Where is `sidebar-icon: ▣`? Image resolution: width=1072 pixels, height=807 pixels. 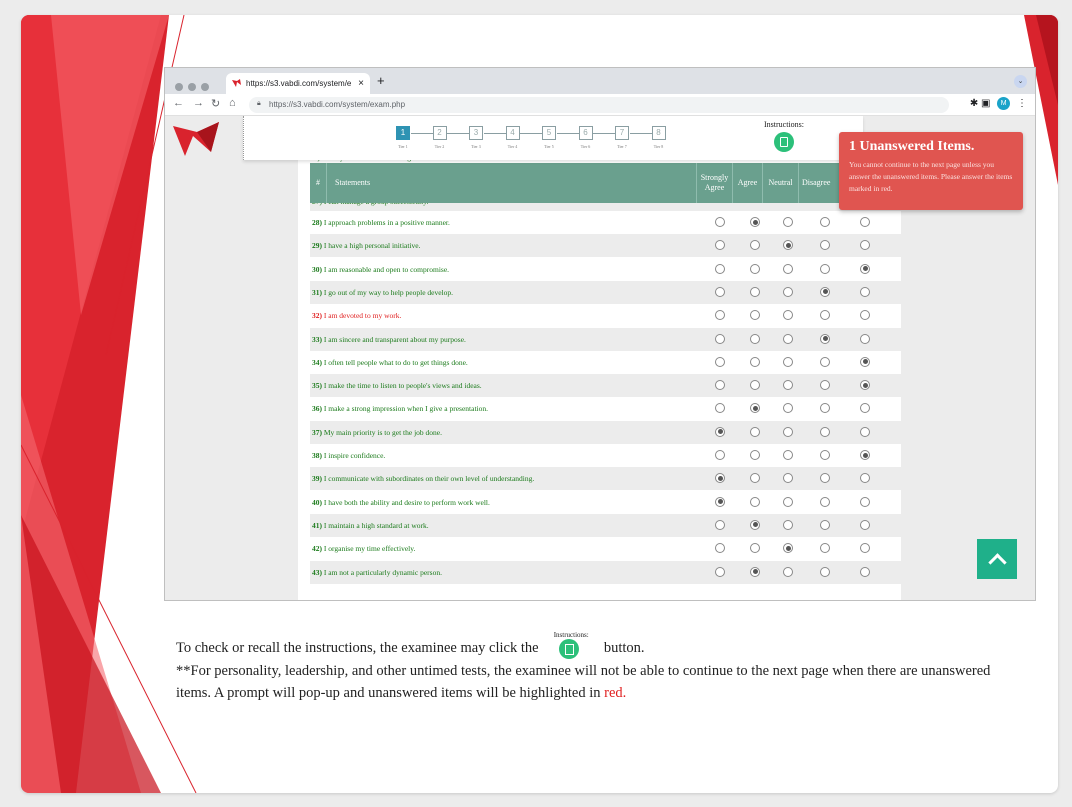 sidebar-icon: ▣ is located at coordinates (985, 103).